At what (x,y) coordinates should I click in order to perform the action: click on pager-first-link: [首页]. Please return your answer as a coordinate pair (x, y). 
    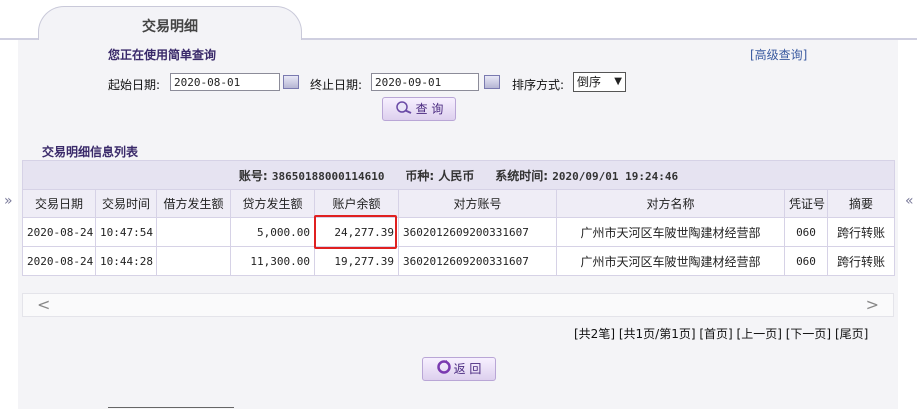
    Looking at the image, I should click on (715, 334).